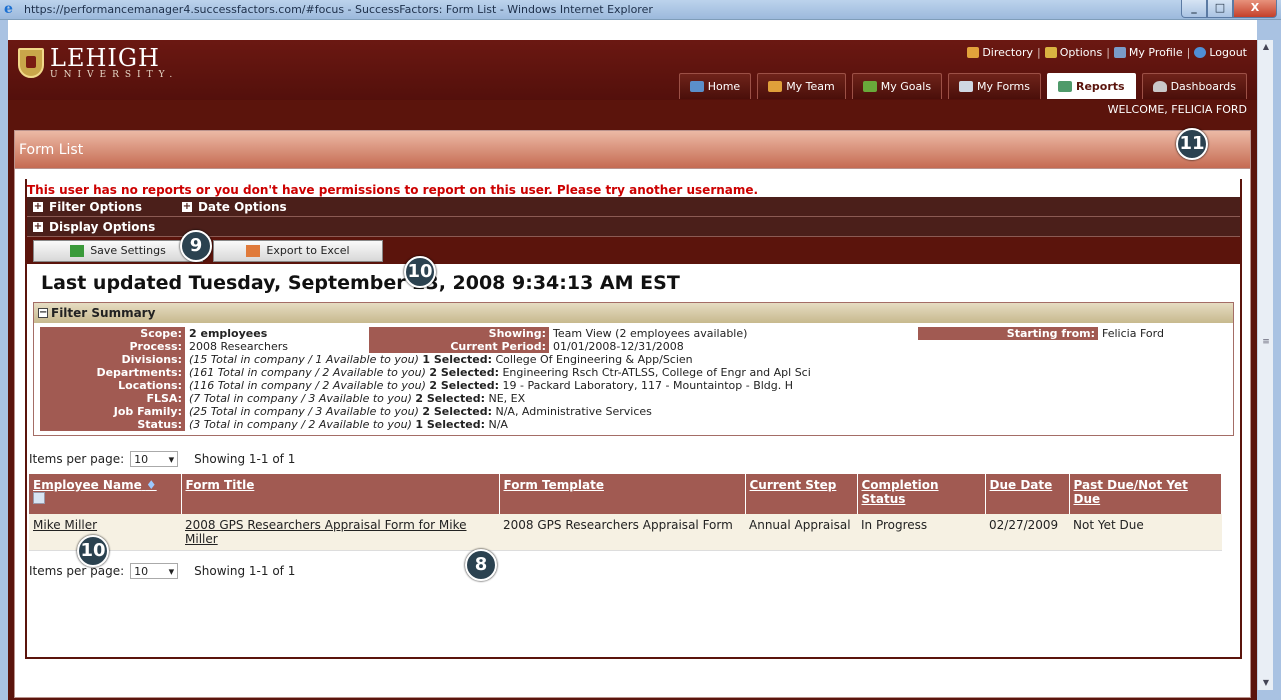  Describe the element at coordinates (1203, 86) in the screenshot. I see `tab-dashboards-label: Dashboards` at that location.